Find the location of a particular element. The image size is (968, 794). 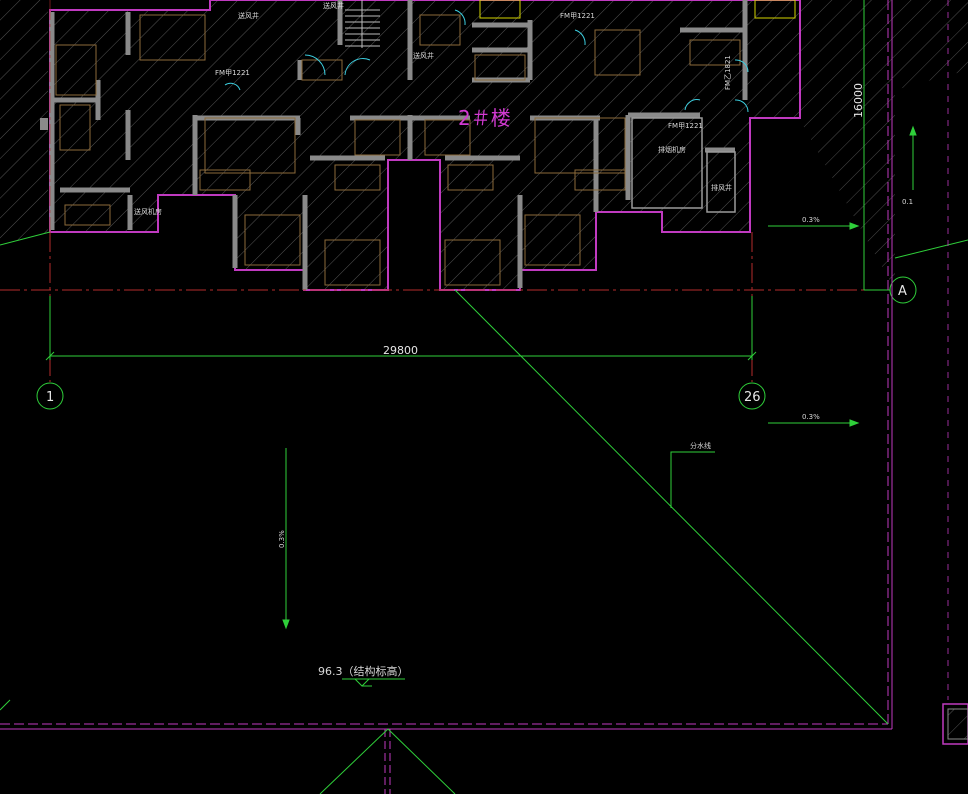

slope-label-mid-right: 0.3% is located at coordinates (811, 417).